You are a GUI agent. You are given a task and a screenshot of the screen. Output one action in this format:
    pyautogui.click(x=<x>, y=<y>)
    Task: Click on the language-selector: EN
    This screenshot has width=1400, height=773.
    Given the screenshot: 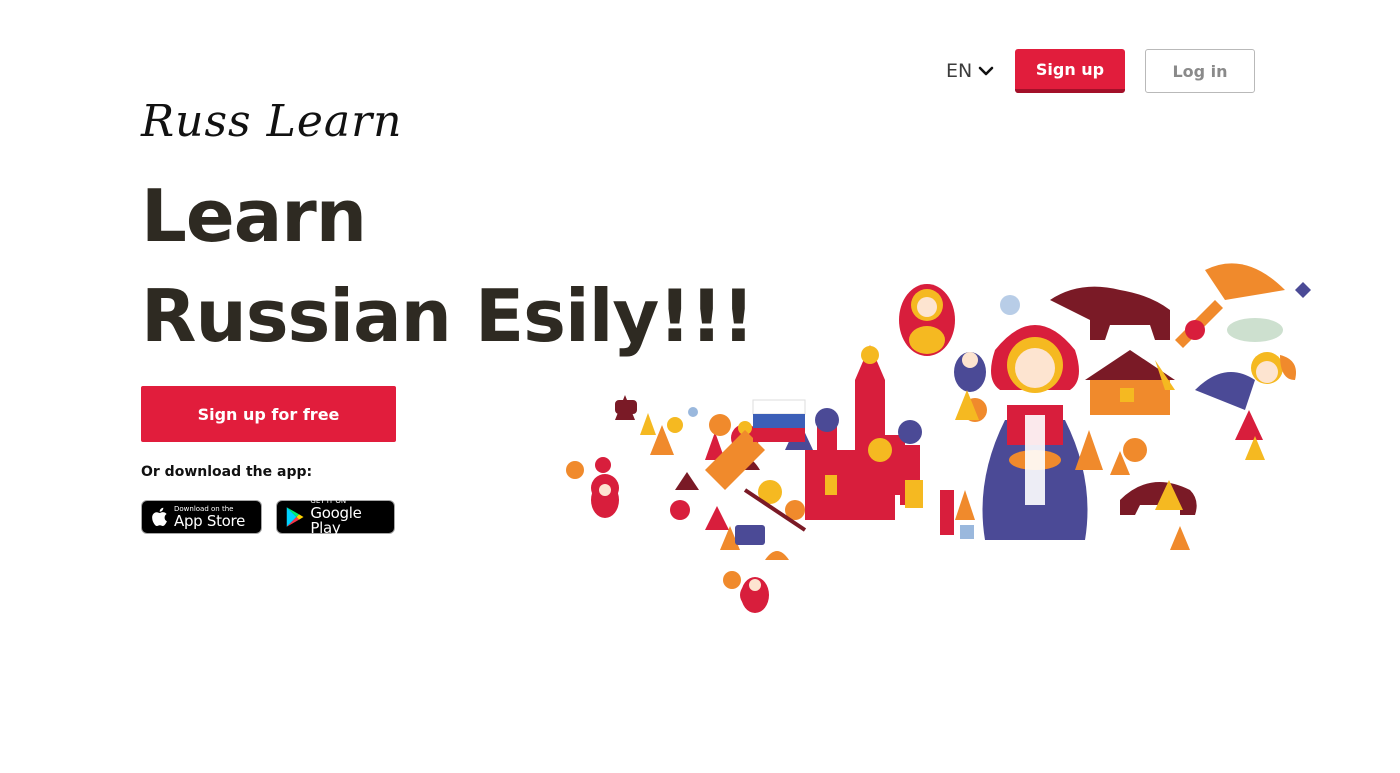 What is the action you would take?
    pyautogui.click(x=970, y=71)
    